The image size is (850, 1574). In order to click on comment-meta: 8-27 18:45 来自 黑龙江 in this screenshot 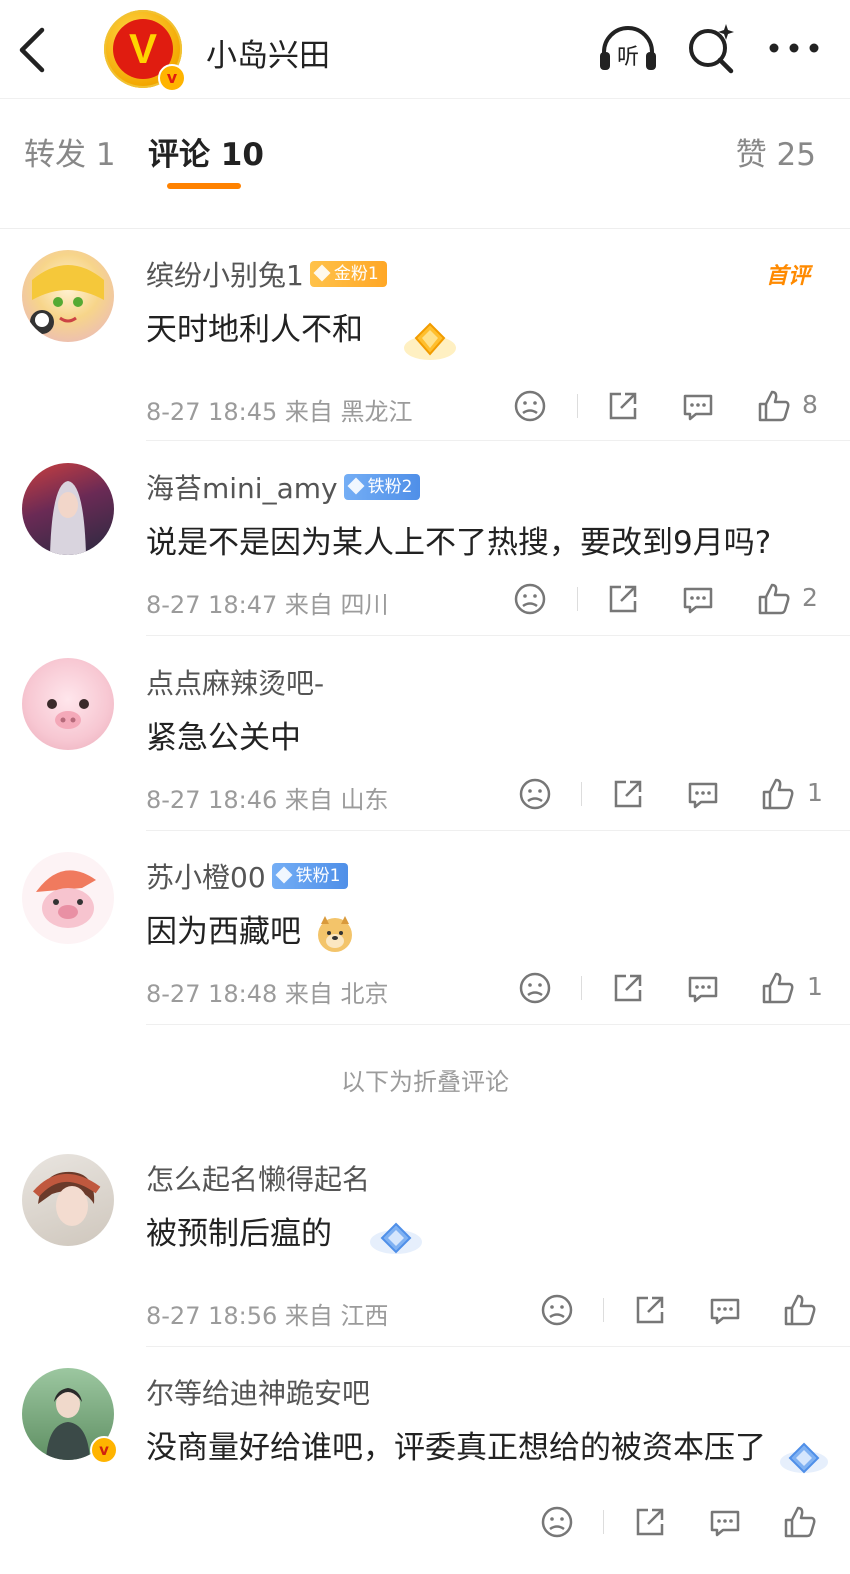, I will do `click(279, 409)`.